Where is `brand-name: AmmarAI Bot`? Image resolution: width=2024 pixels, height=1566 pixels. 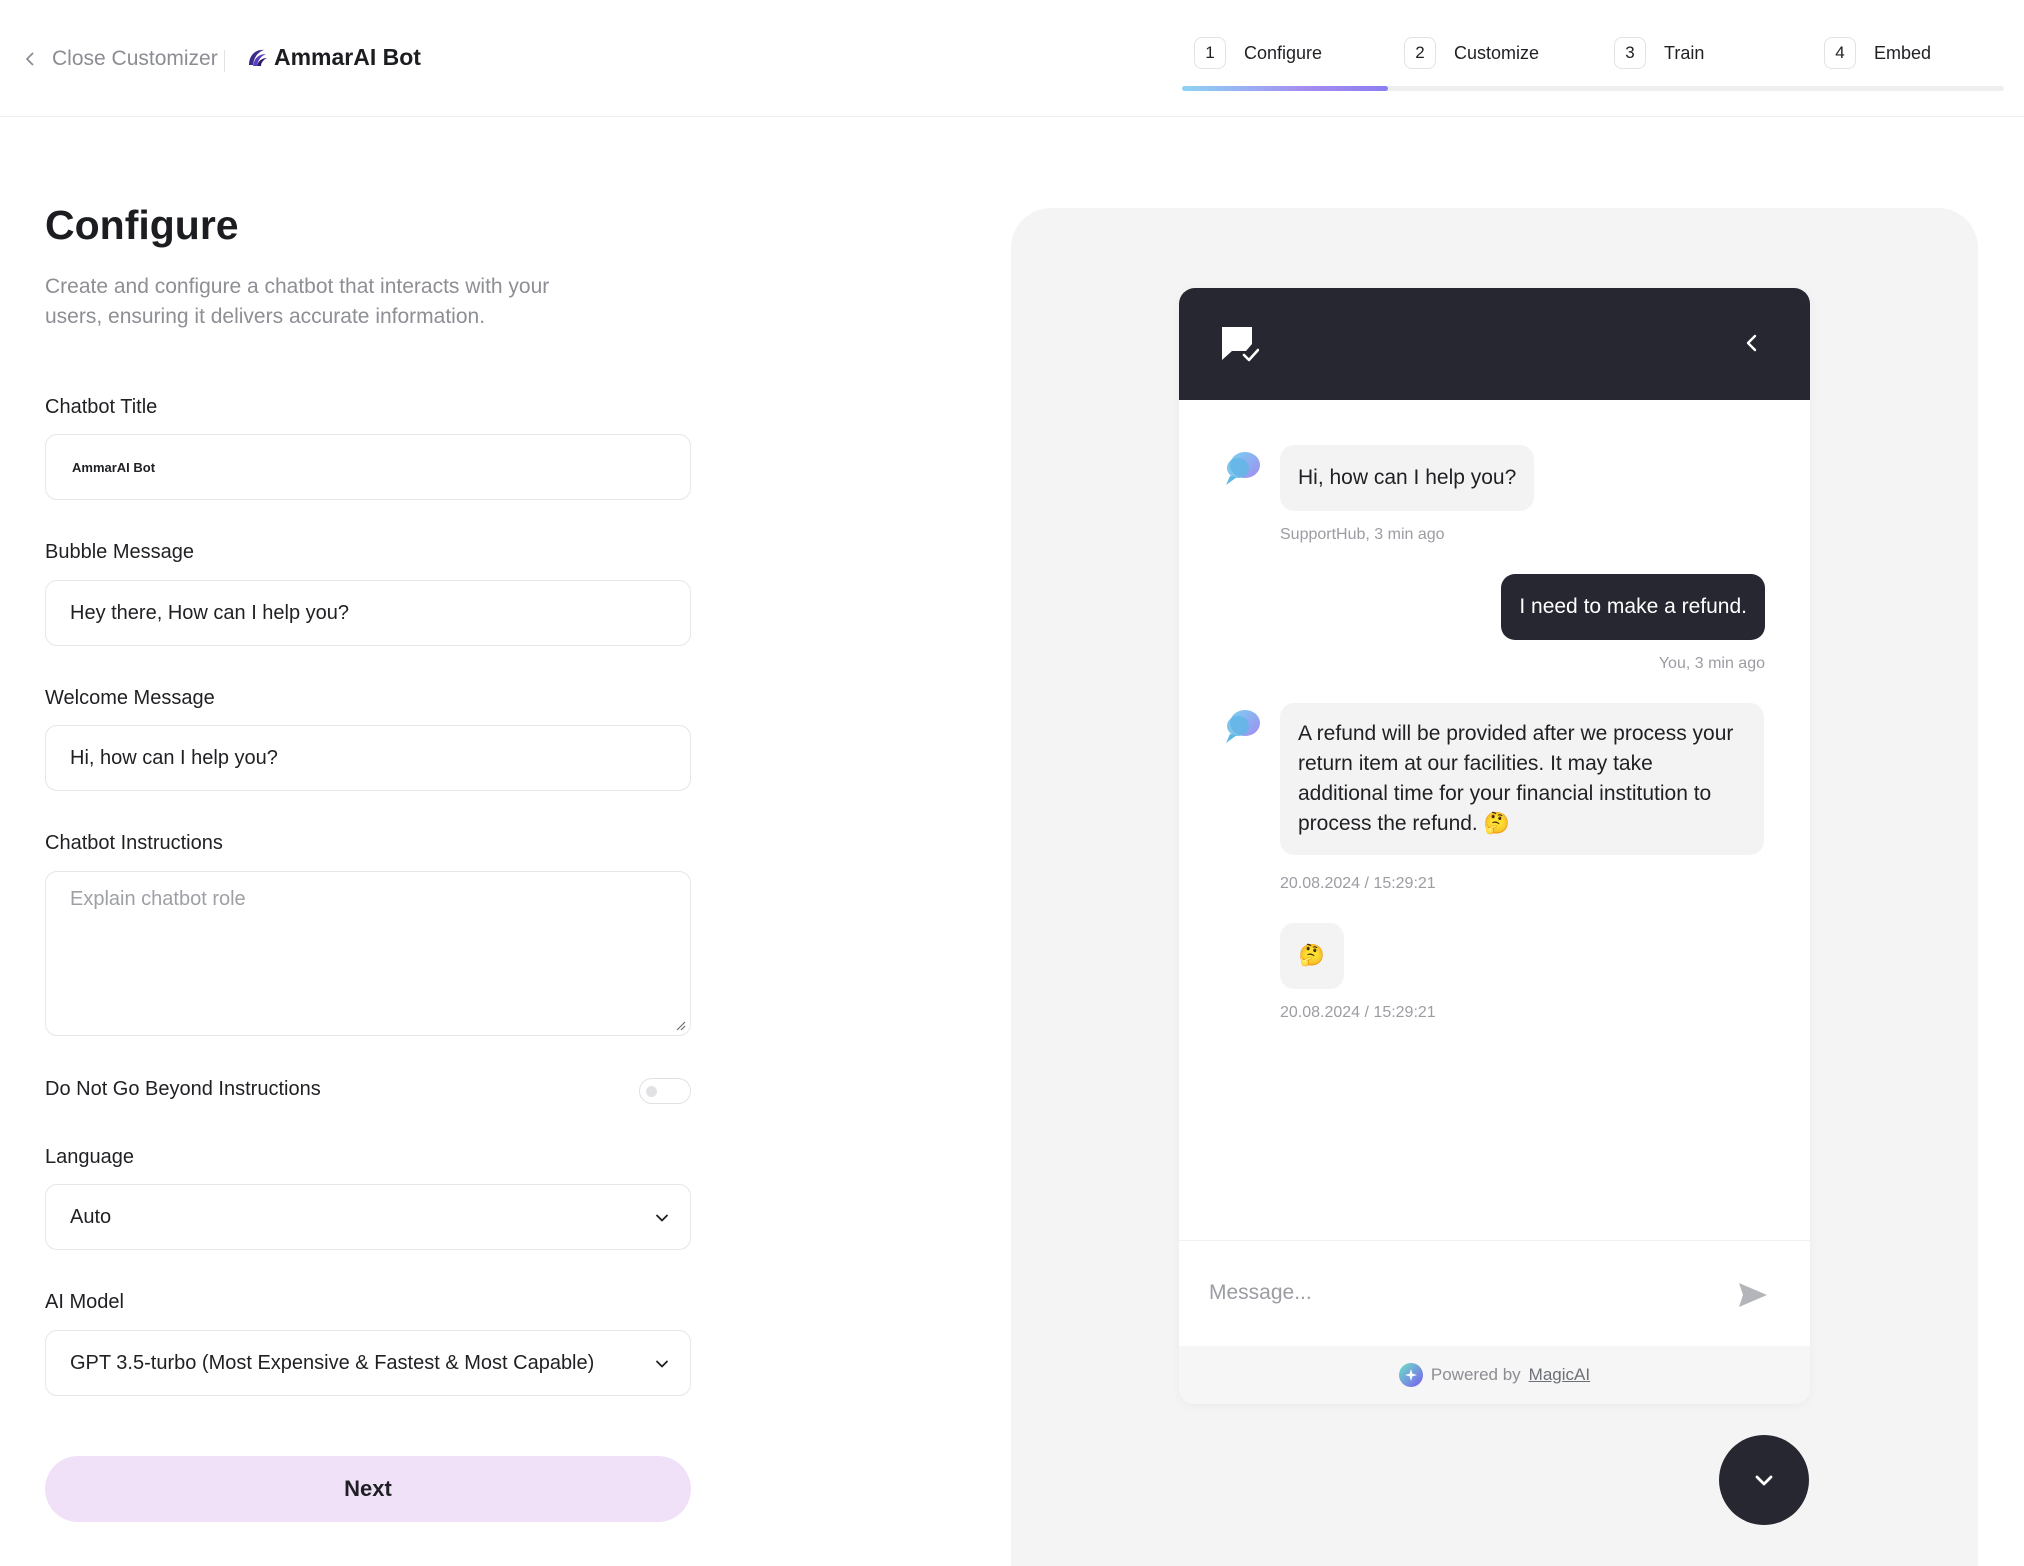
brand-name: AmmarAI Bot is located at coordinates (347, 57).